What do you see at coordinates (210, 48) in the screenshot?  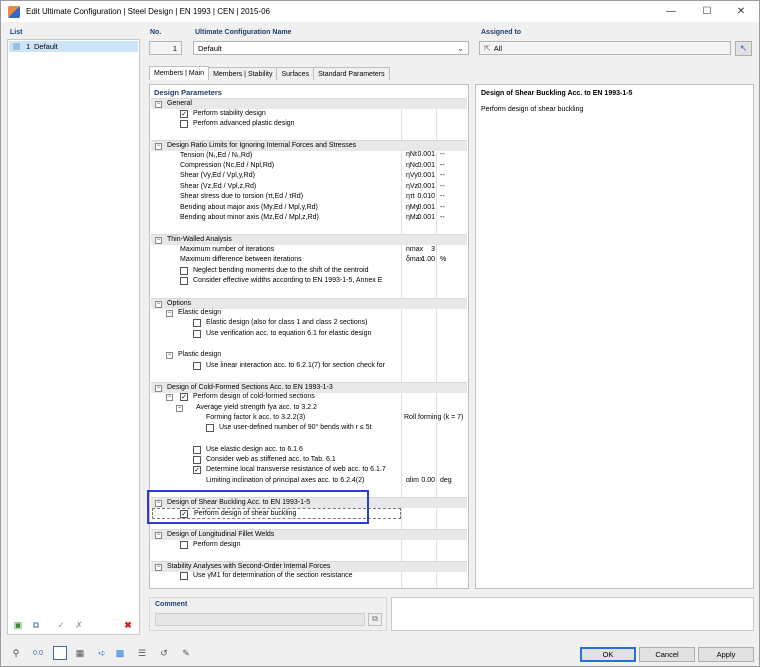 I see `config-name-value: Default` at bounding box center [210, 48].